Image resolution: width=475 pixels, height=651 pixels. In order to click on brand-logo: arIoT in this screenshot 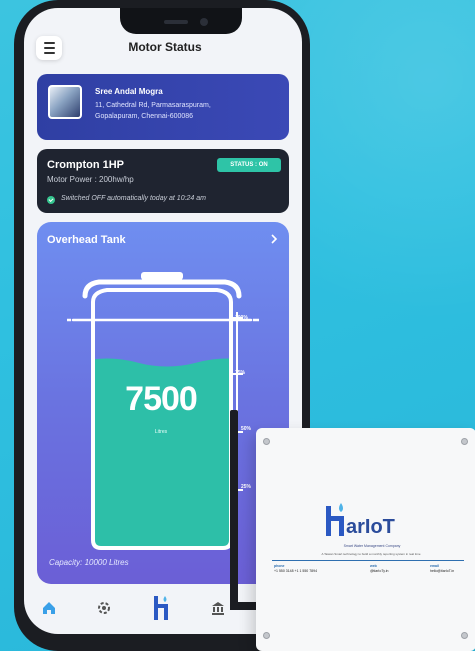, I will do `click(360, 520)`.